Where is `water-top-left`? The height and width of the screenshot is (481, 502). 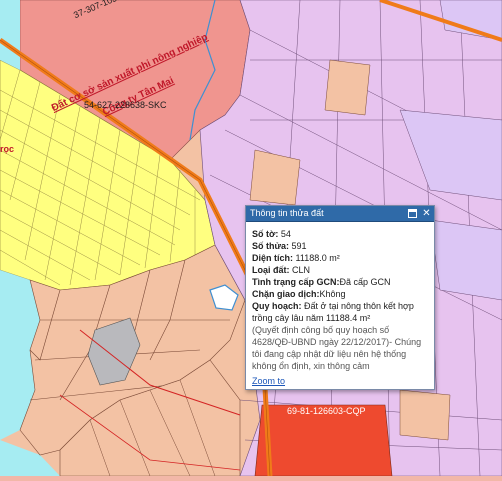
water-top-left is located at coordinates (10, 35).